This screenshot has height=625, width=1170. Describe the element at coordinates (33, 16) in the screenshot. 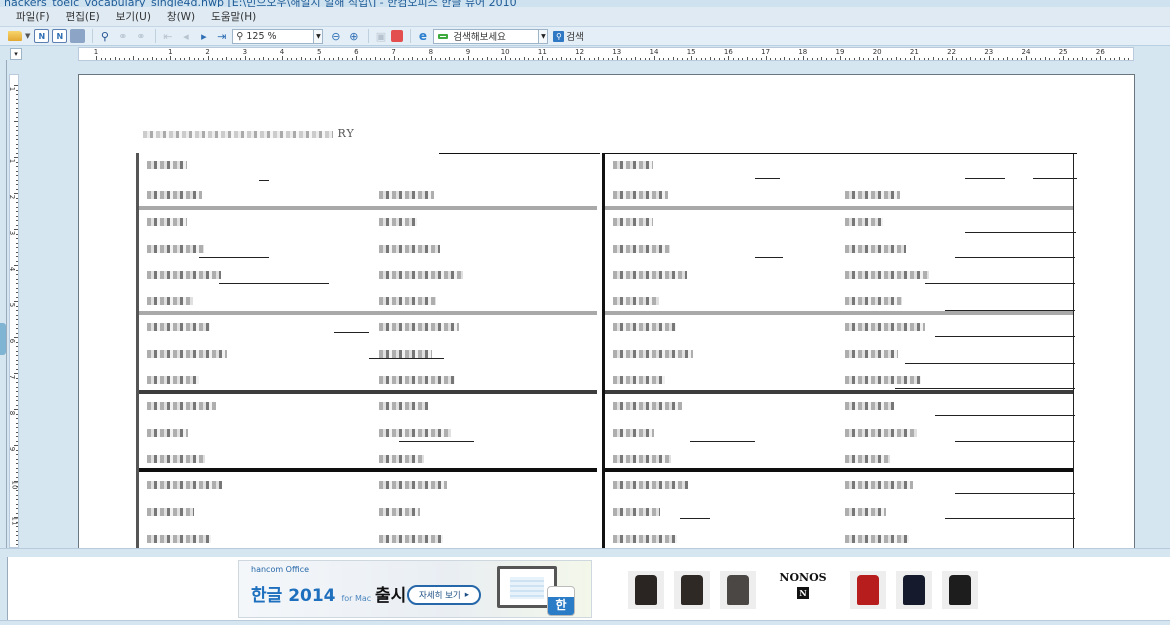

I see `menu-file: 파일(F)` at that location.